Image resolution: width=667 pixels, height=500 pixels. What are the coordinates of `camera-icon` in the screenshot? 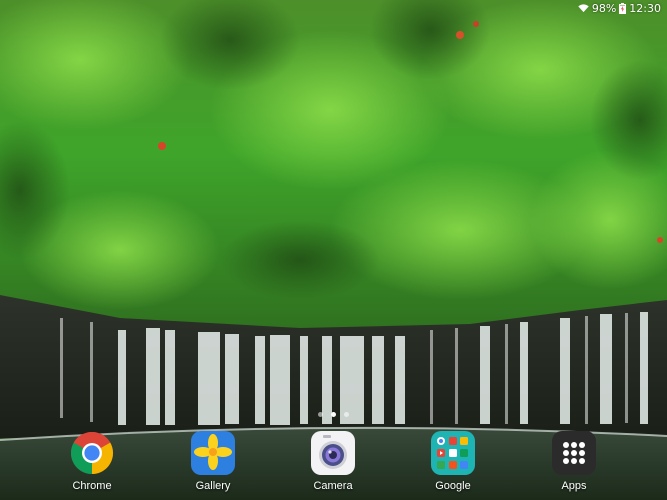 It's located at (333, 453).